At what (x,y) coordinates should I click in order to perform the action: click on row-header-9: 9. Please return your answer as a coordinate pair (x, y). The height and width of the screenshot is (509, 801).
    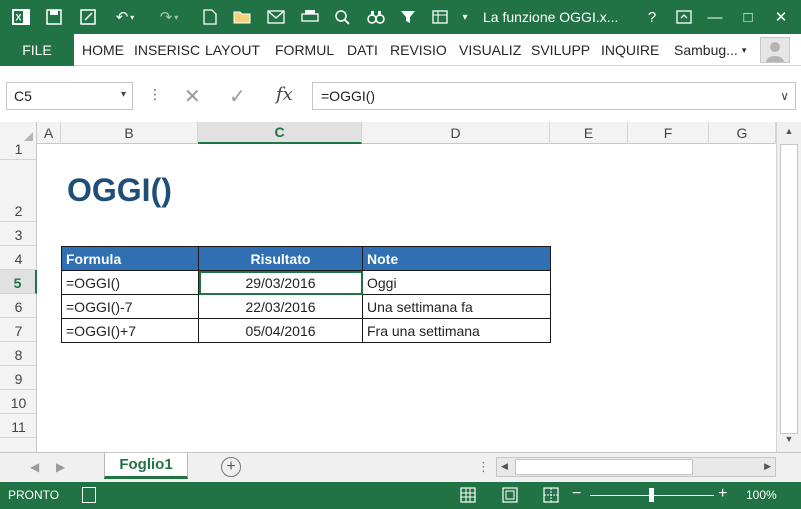
    Looking at the image, I should click on (18, 378).